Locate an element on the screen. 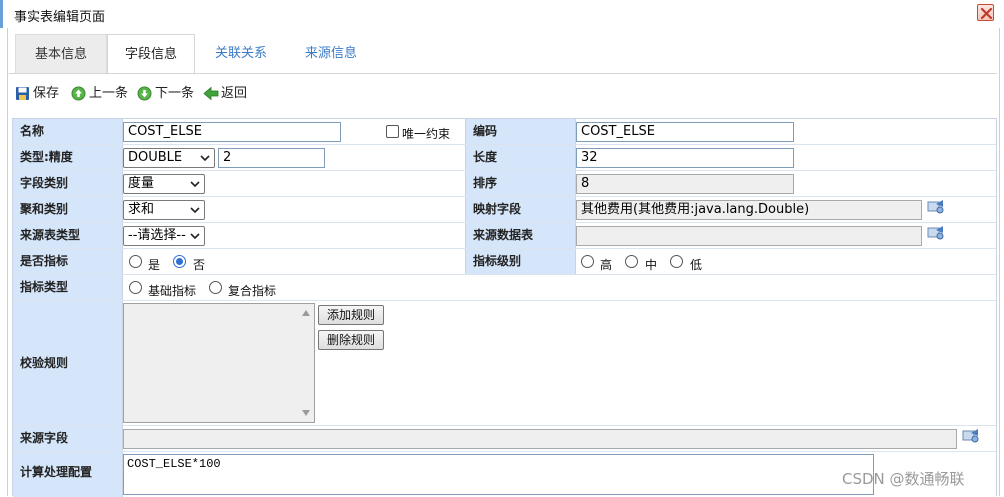 This screenshot has width=1004, height=497. dialog-title: 事实表编辑页面 is located at coordinates (60, 17).